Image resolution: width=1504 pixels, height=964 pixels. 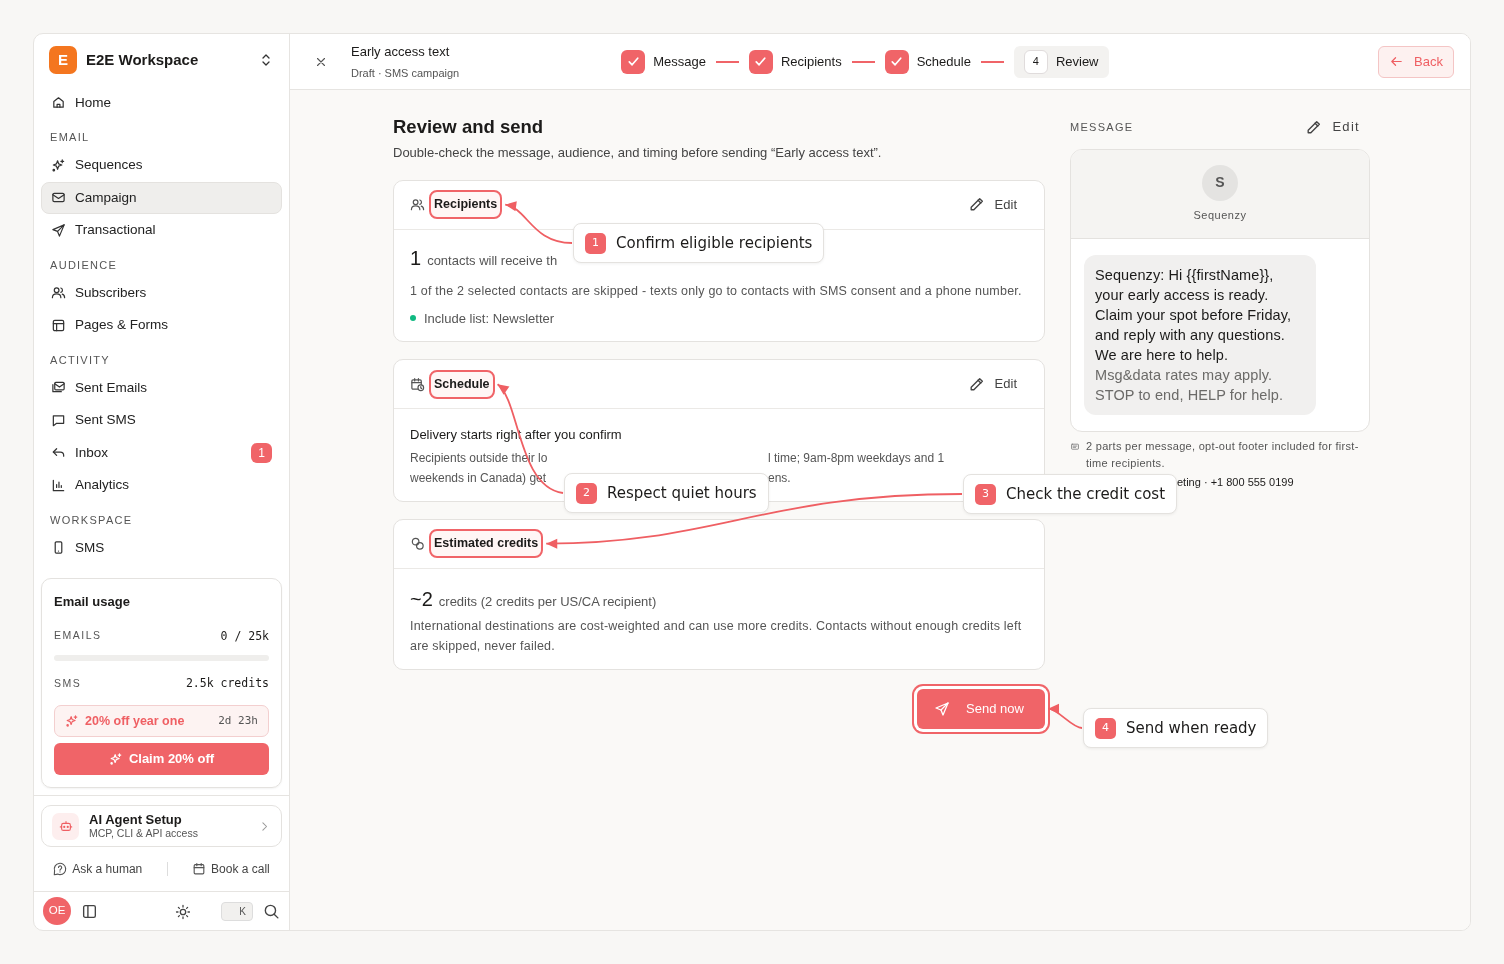 What do you see at coordinates (469, 127) in the screenshot?
I see `page-title: Review and send` at bounding box center [469, 127].